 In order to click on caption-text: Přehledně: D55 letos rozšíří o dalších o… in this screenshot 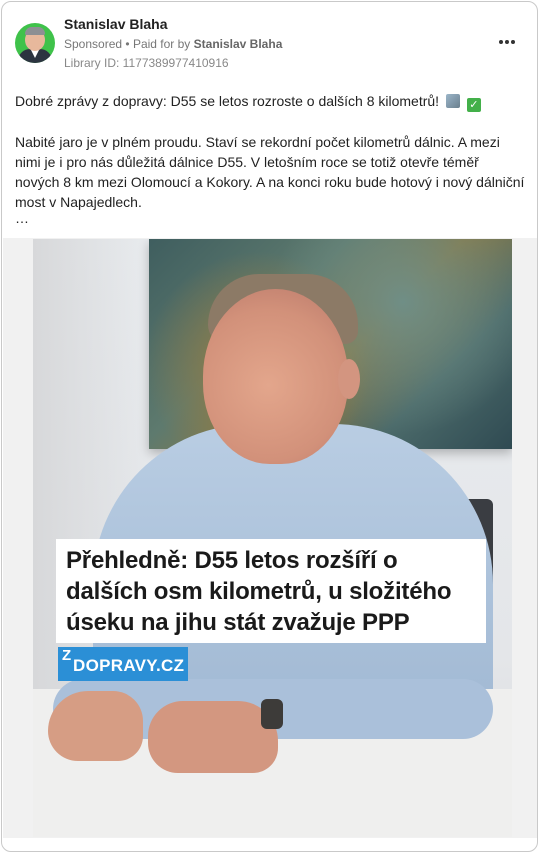, I will do `click(259, 591)`.